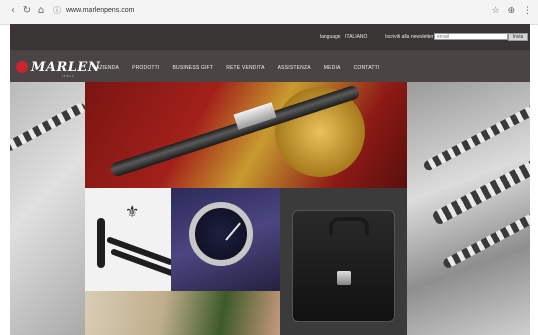 The width and height of the screenshot is (538, 335). What do you see at coordinates (27, 11) in the screenshot?
I see `reload-icon: ↻` at bounding box center [27, 11].